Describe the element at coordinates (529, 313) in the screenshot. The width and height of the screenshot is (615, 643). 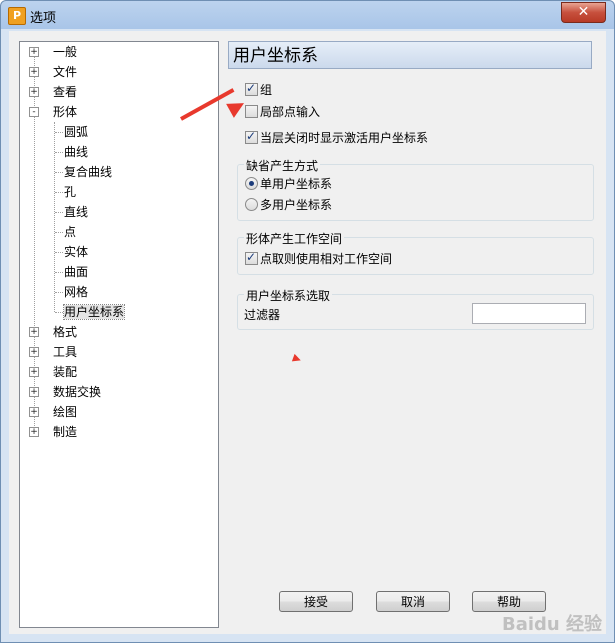
I see `filter-input` at that location.